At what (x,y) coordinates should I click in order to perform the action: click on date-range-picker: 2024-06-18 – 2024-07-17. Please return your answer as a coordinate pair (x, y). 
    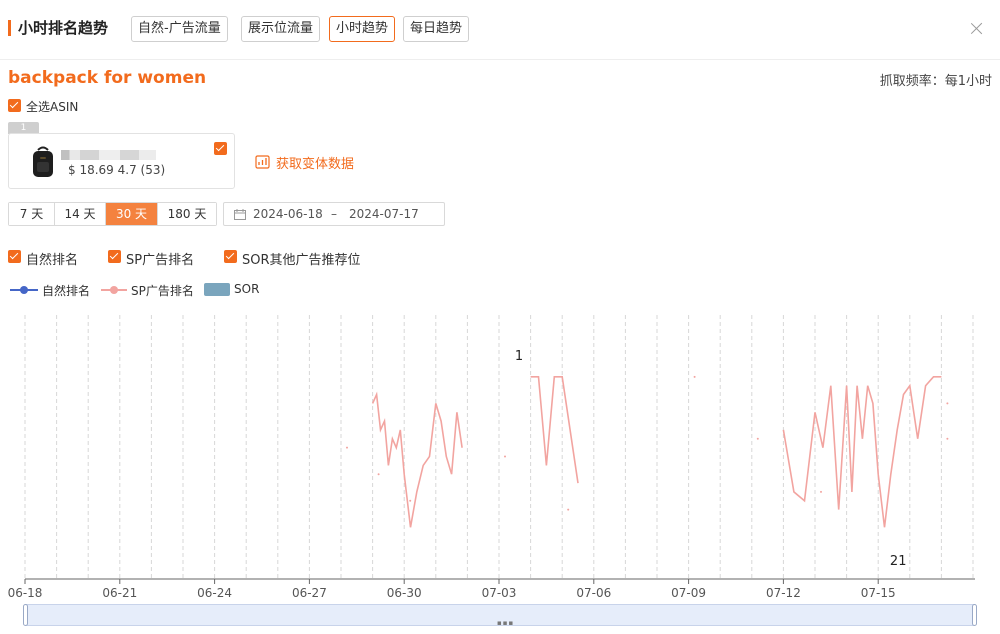
    Looking at the image, I should click on (334, 214).